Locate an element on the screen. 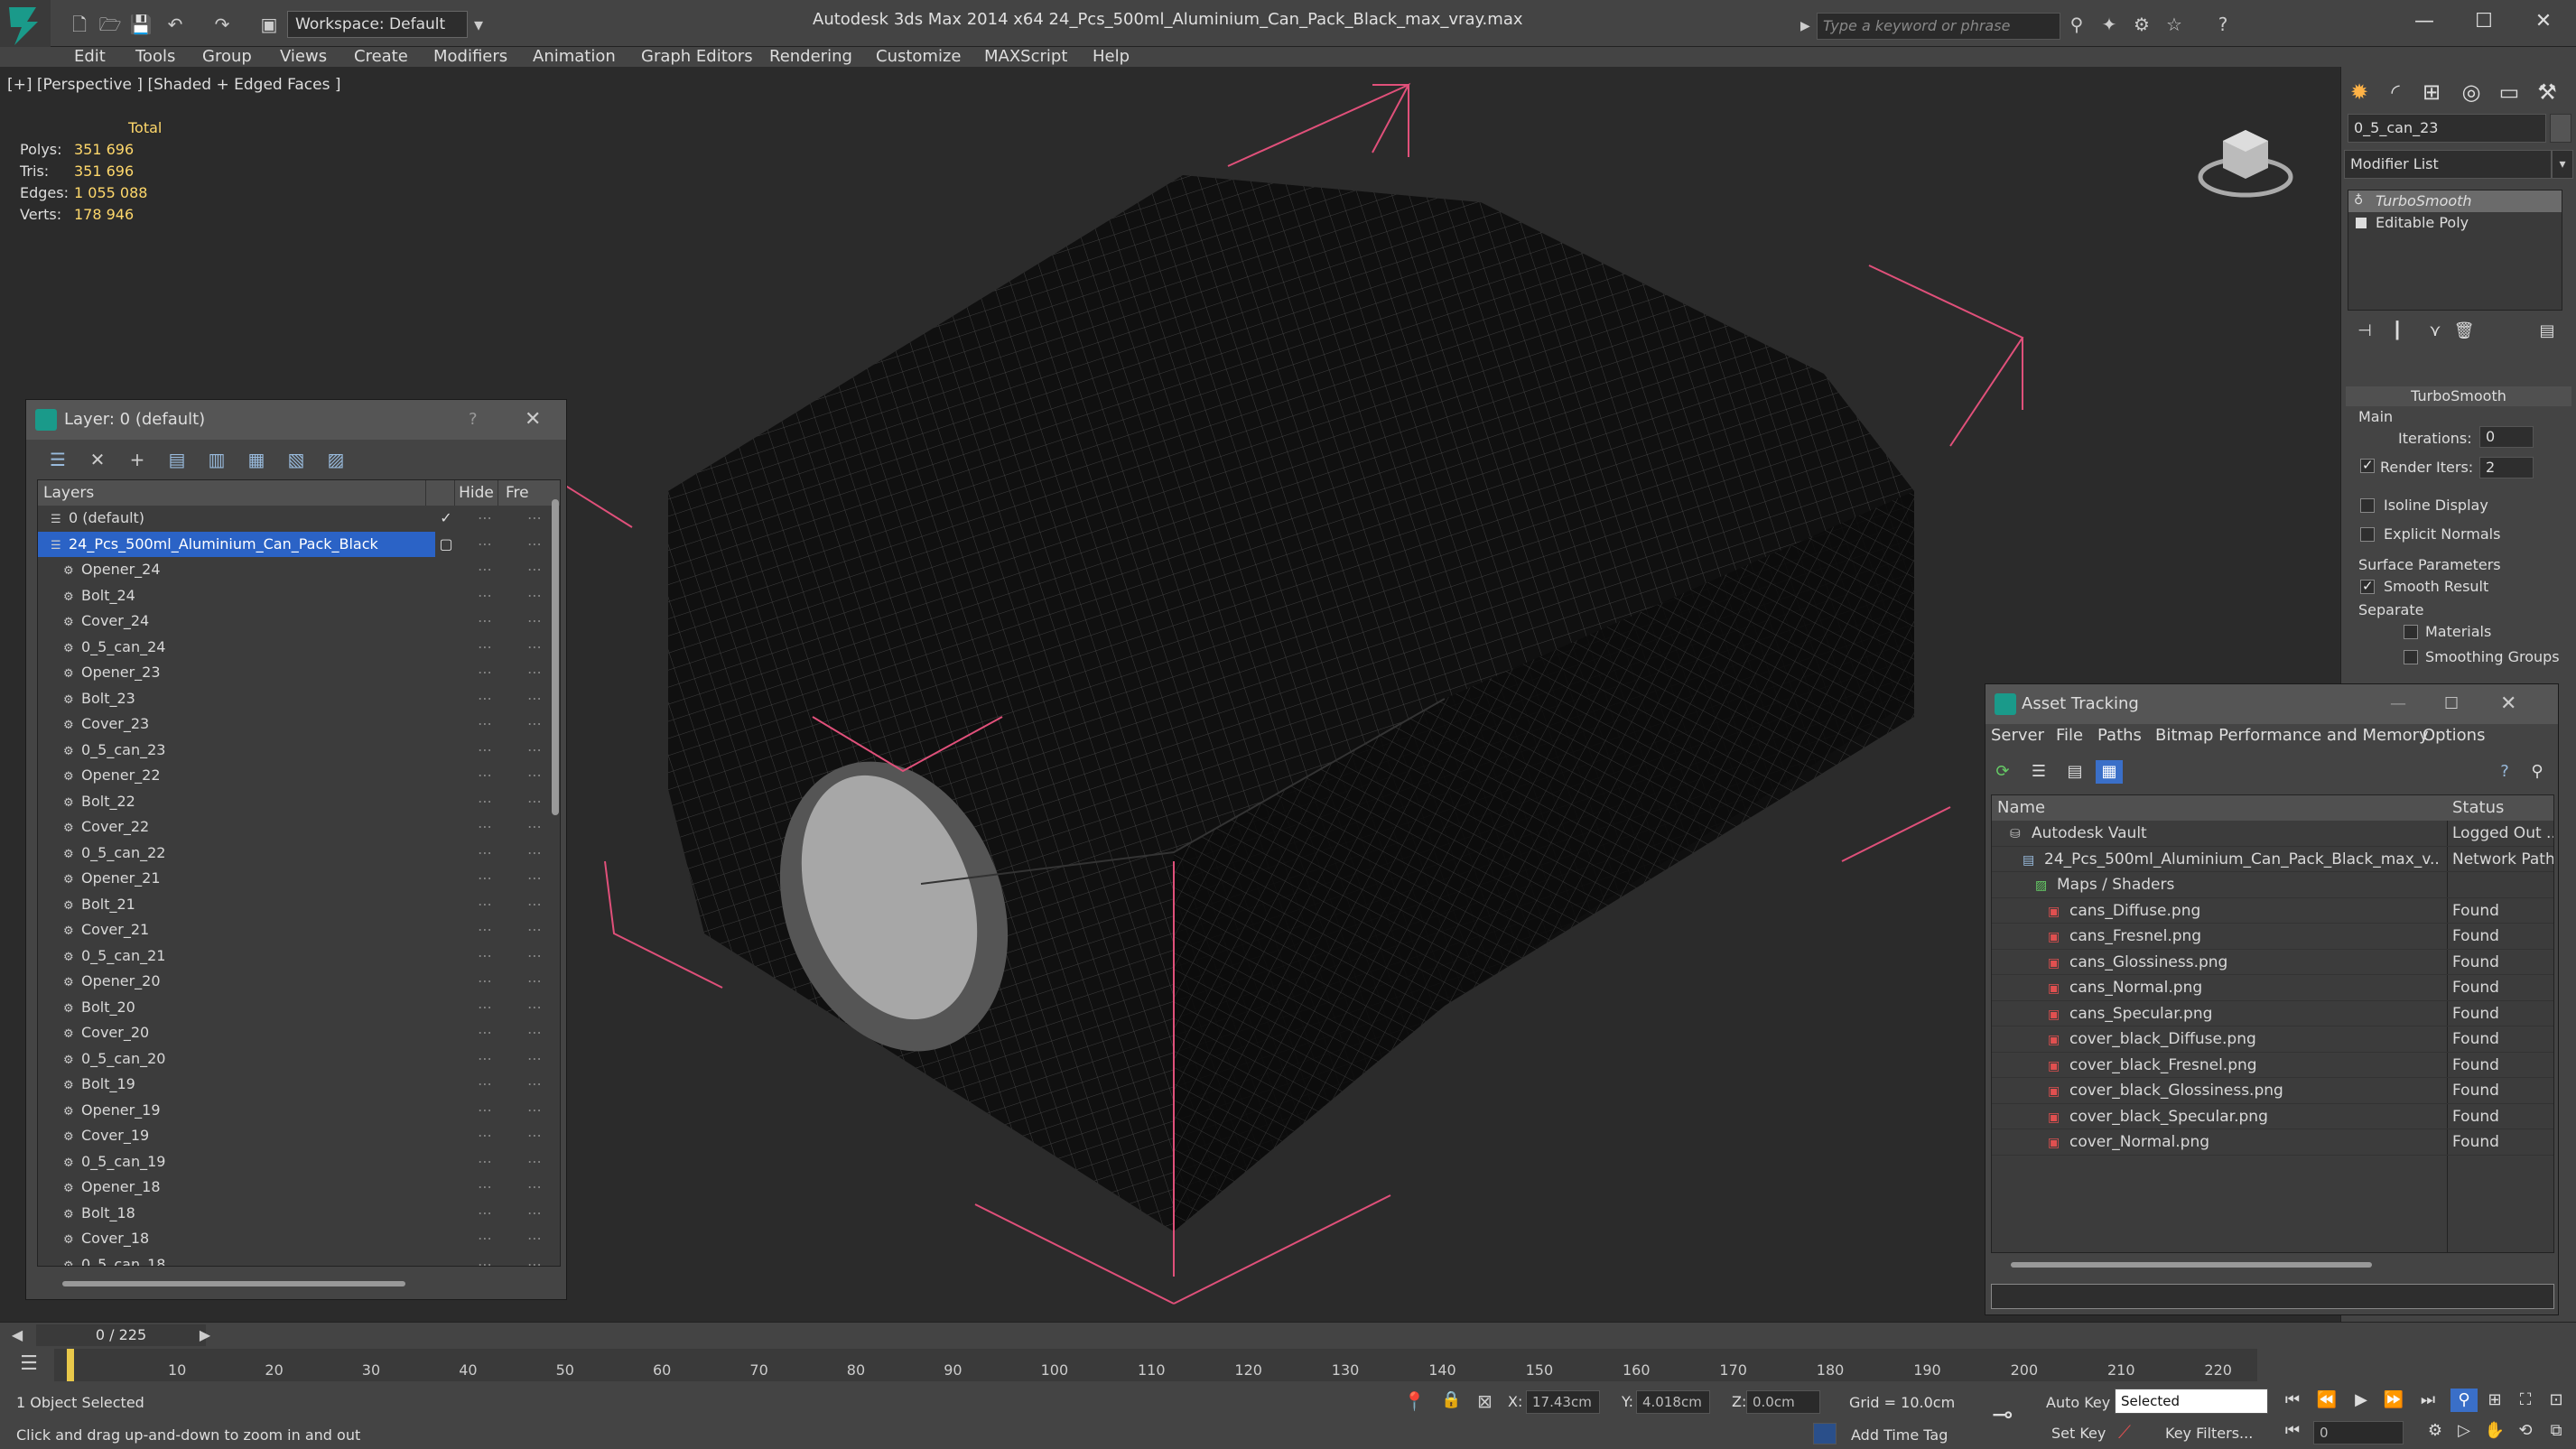 The width and height of the screenshot is (2576, 1449). asset-row: ▣ cover_black_Fresnel.png Found is located at coordinates (2272, 1065).